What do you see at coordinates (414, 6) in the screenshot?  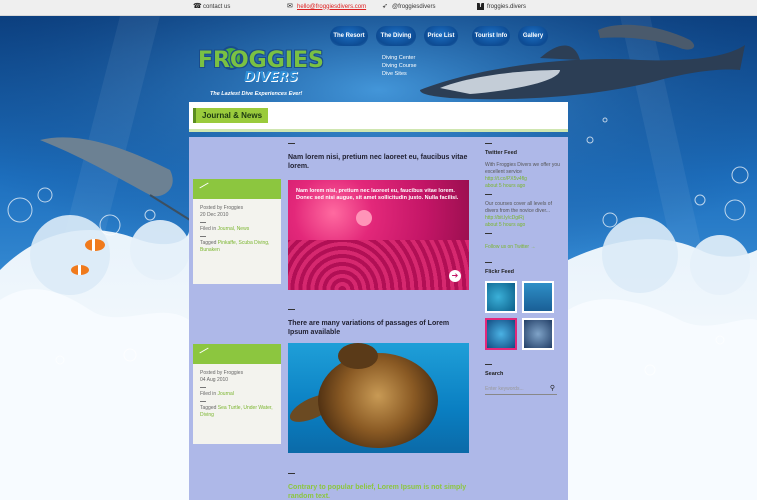 I see `twitter-handle: @froggiesdivers` at bounding box center [414, 6].